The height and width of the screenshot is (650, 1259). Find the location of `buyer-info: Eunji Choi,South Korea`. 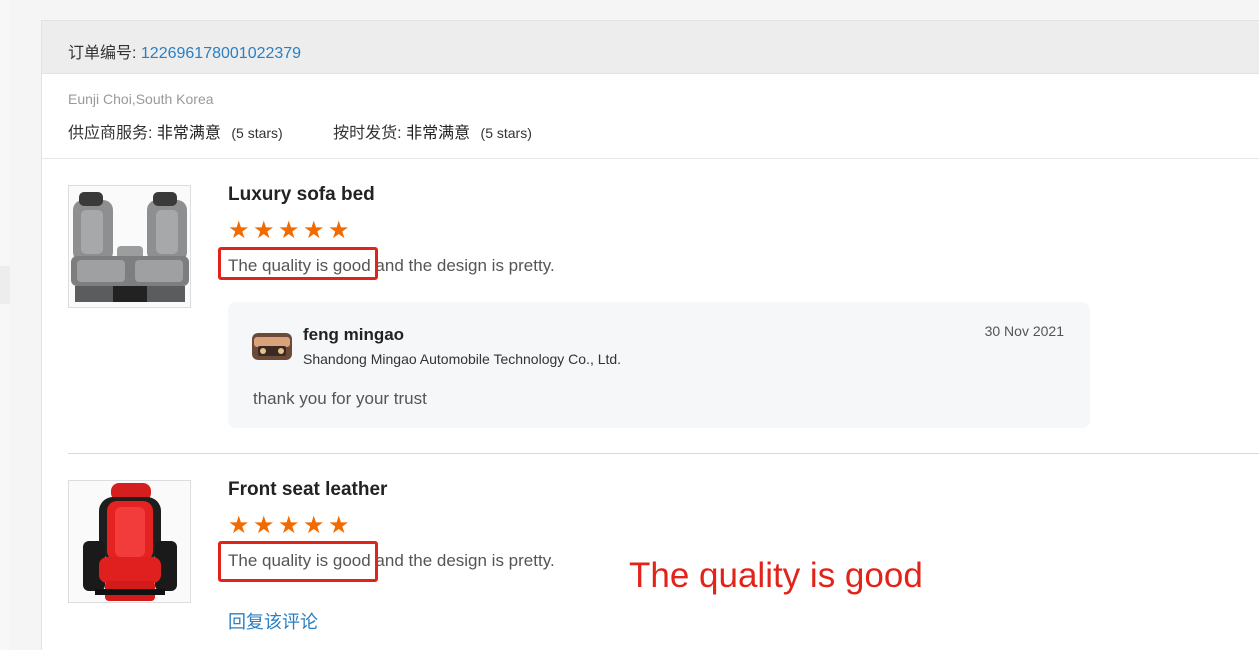

buyer-info: Eunji Choi,South Korea is located at coordinates (141, 99).